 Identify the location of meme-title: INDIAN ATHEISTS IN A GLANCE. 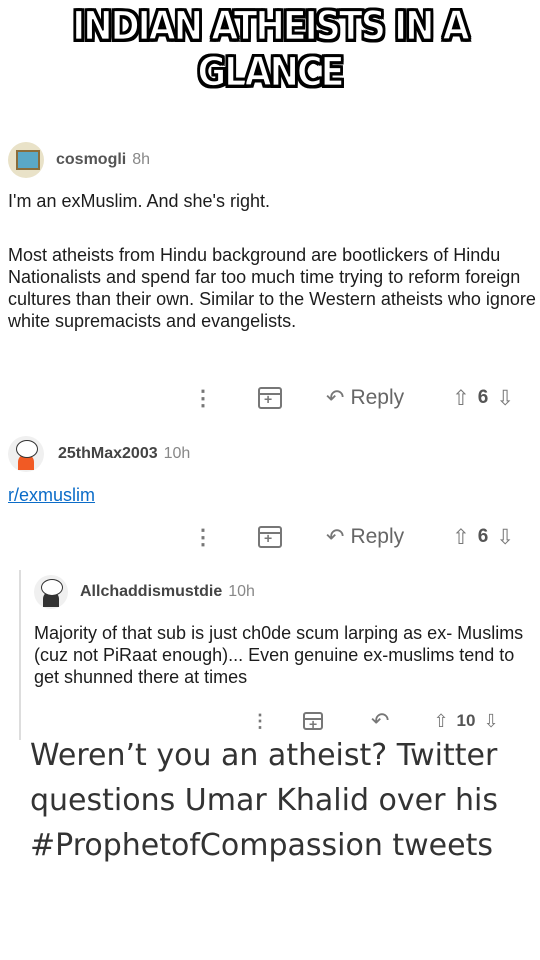
(271, 50).